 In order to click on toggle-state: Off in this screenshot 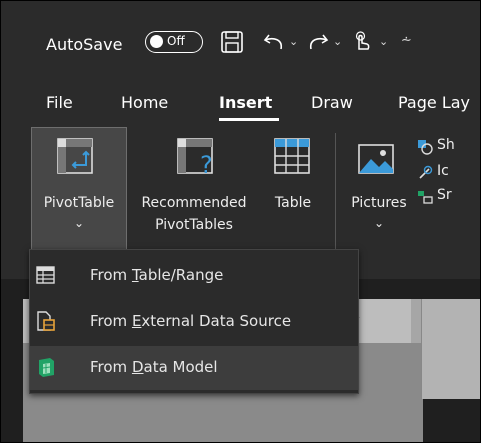, I will do `click(176, 41)`.